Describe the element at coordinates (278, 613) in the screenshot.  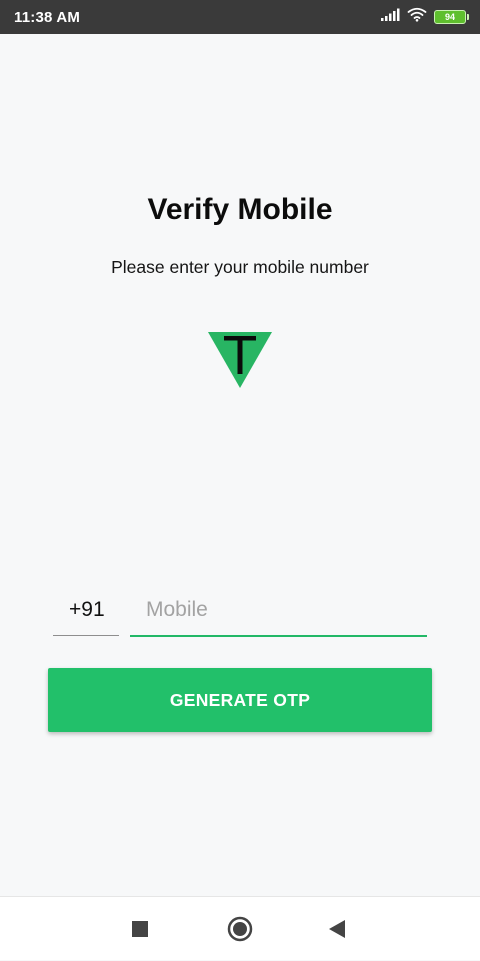
I see `mobile-input` at that location.